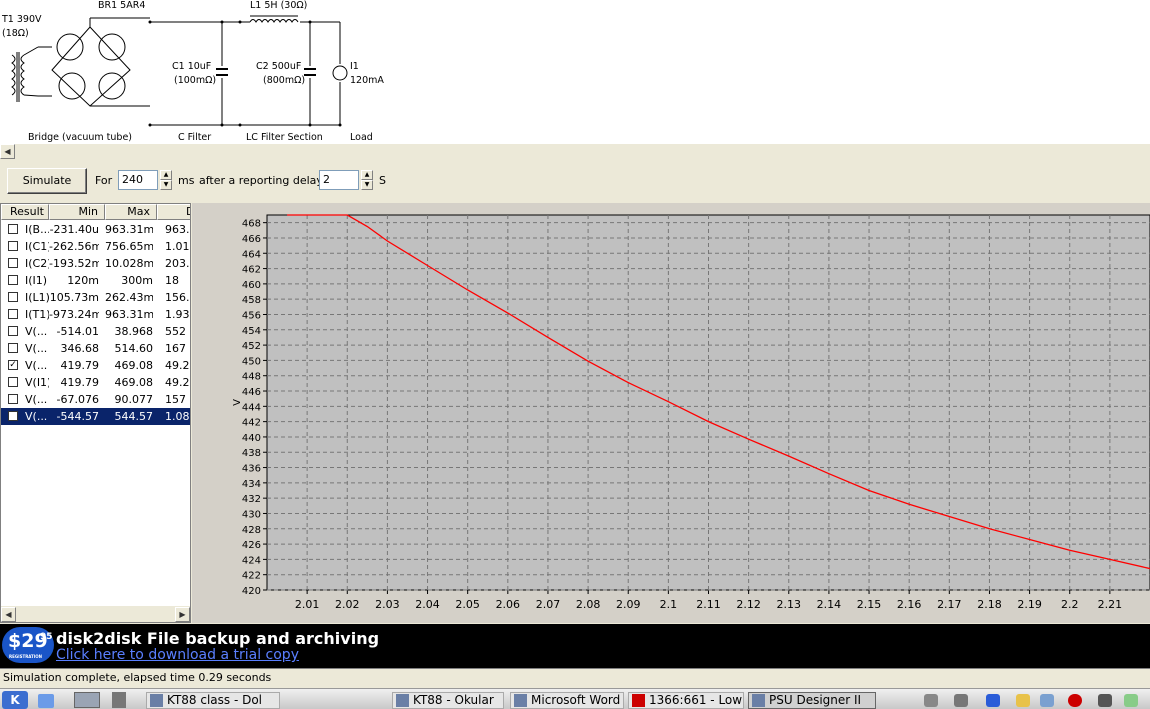 This screenshot has width=1150, height=709. Describe the element at coordinates (567, 700) in the screenshot. I see `taskbar-item: Microsoft Word` at that location.